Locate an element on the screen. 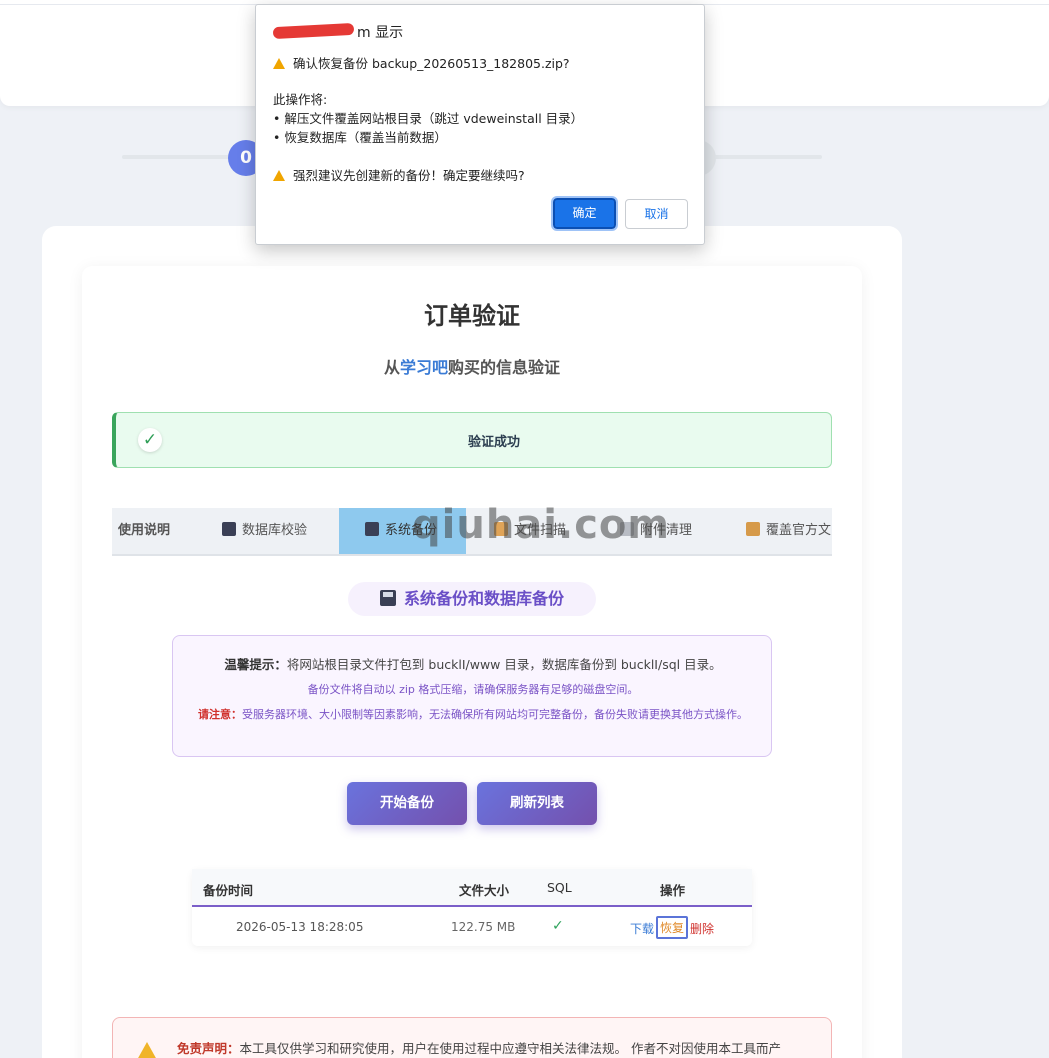 The height and width of the screenshot is (1058, 1049). confirm-ok-button: 确定 is located at coordinates (584, 213).